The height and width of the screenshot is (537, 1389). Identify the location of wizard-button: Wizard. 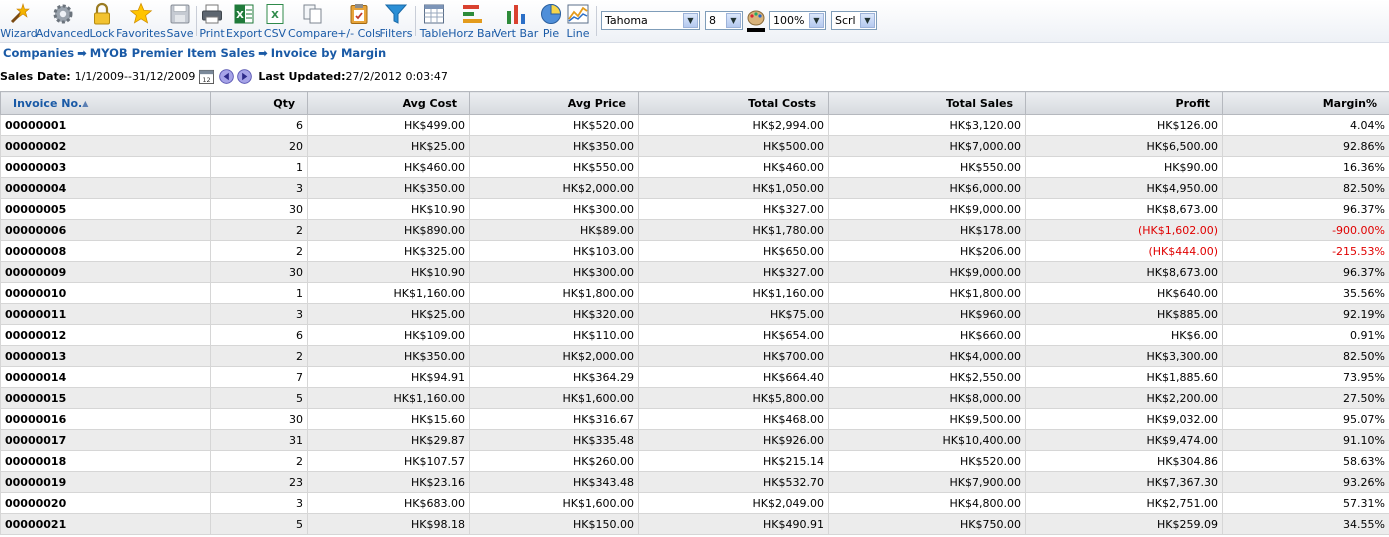
(19, 21).